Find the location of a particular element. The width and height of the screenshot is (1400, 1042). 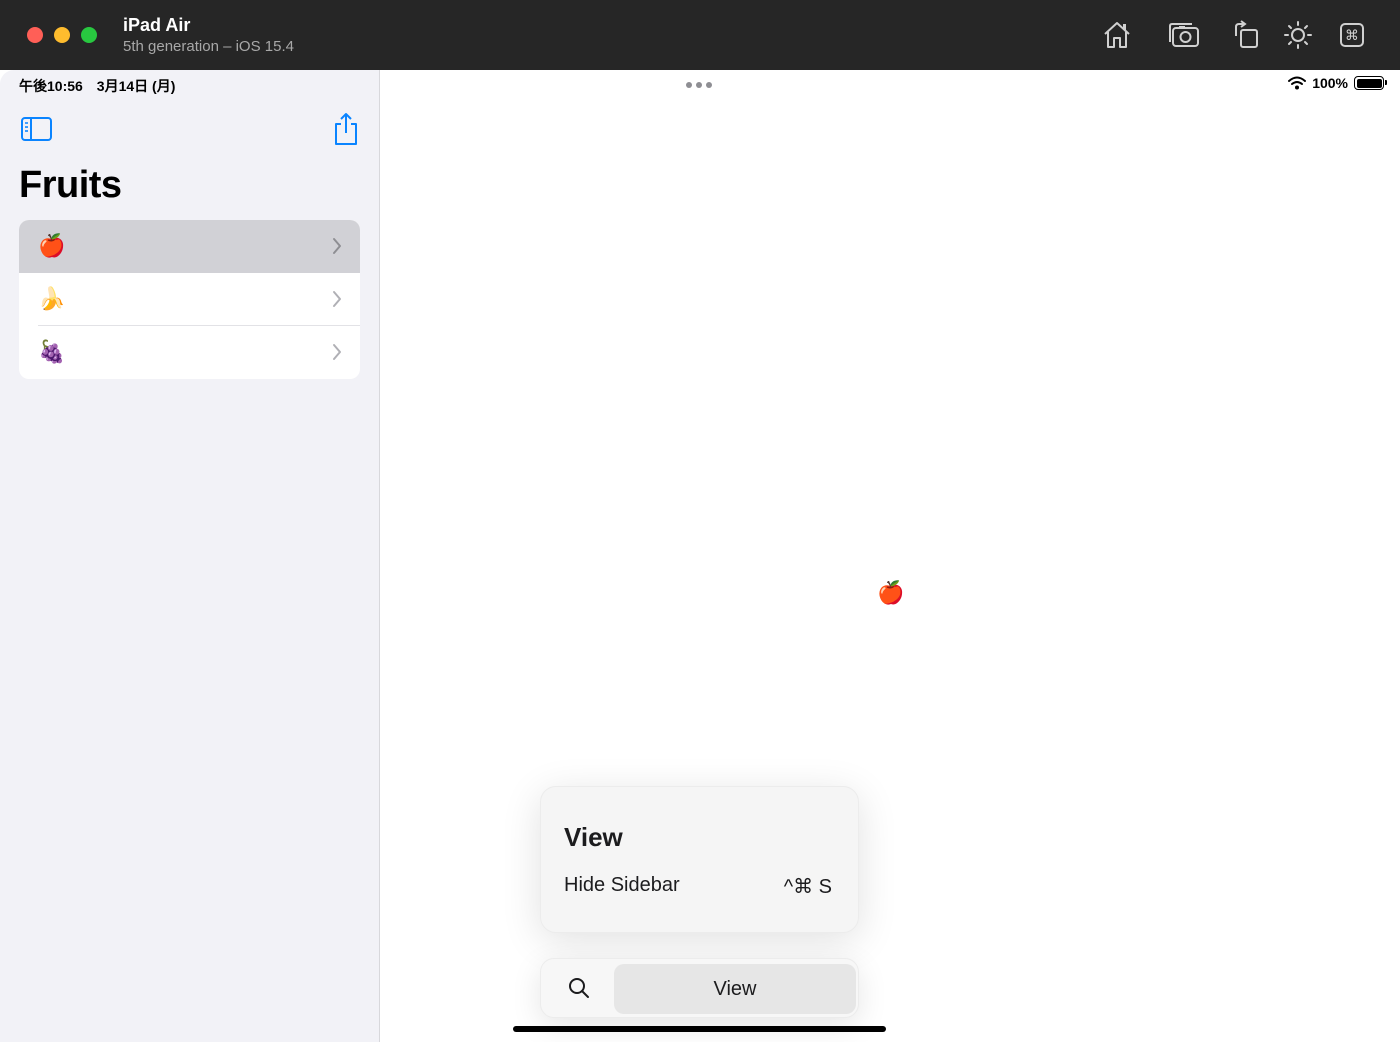

apple-emoji: 🍎 is located at coordinates (52, 245).